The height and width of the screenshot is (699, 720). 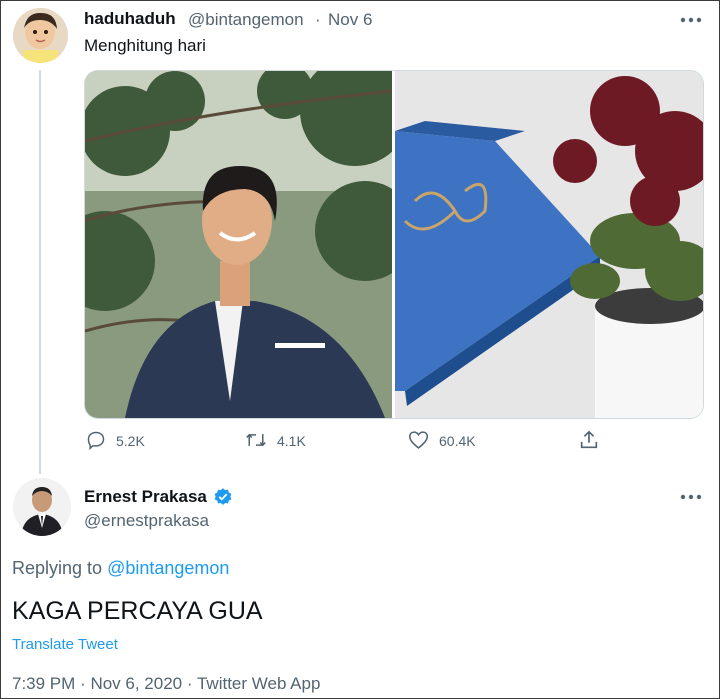 I want to click on reply-user-handle: @ernestprakasa, so click(x=146, y=521).